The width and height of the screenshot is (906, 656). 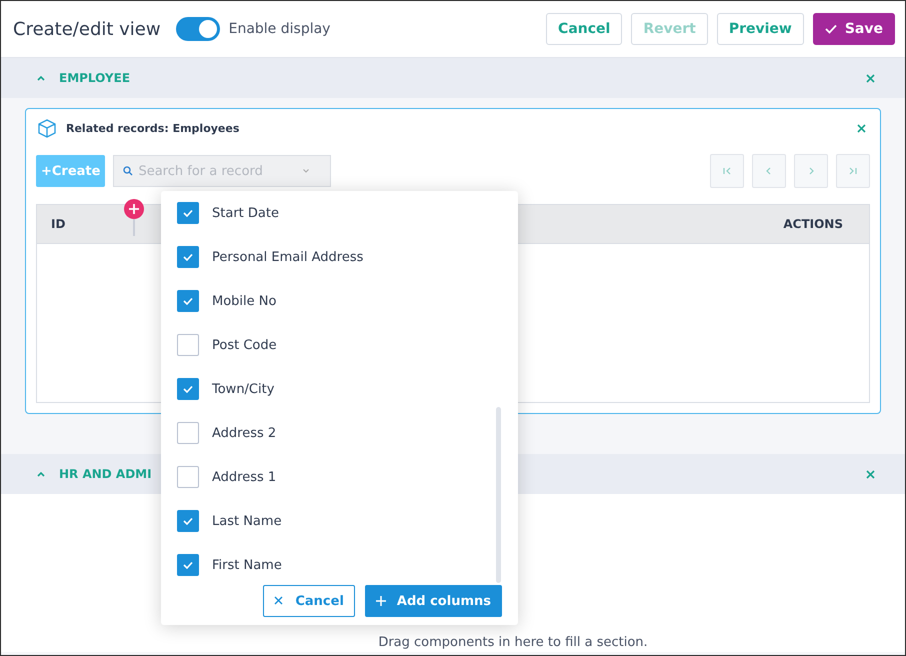 What do you see at coordinates (288, 257) in the screenshot?
I see `checkbox-label: Personal Email Address` at bounding box center [288, 257].